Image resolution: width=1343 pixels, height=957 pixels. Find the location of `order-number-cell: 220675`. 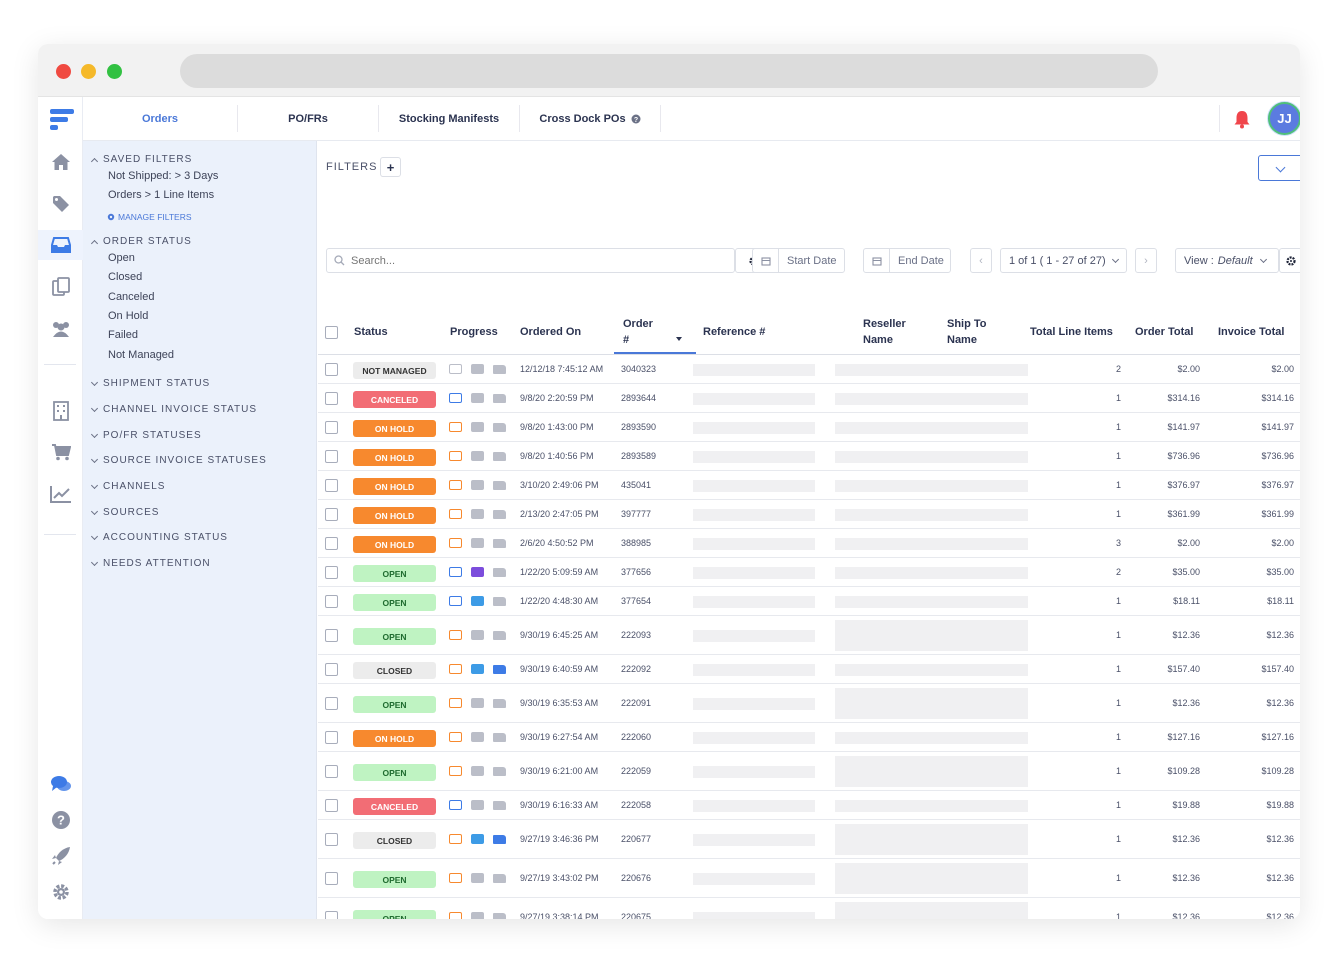

order-number-cell: 220675 is located at coordinates (636, 915).